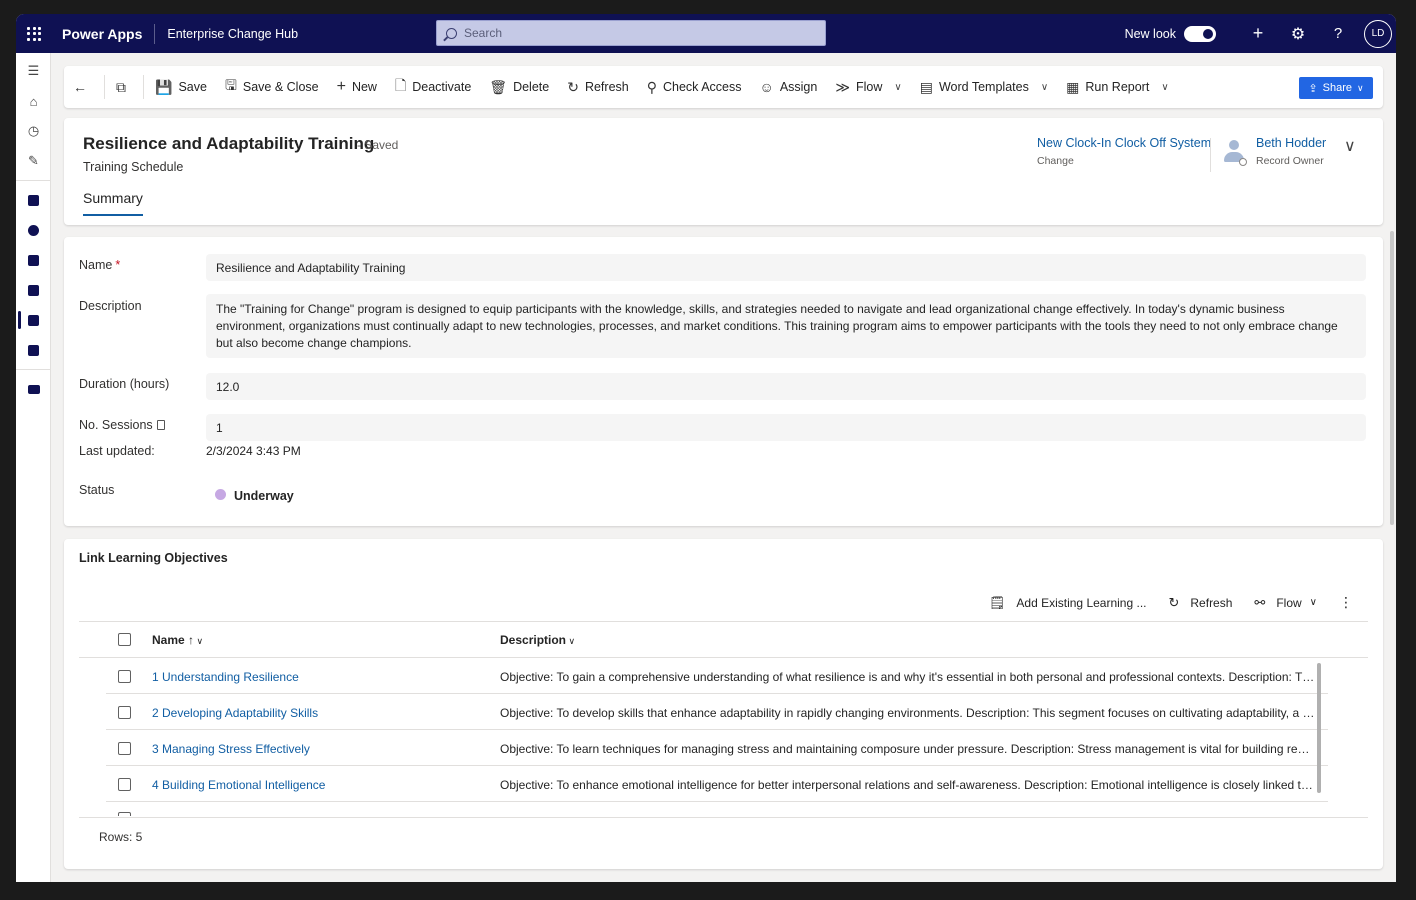 The image size is (1416, 900). Describe the element at coordinates (110, 306) in the screenshot. I see `description-label: Description` at that location.